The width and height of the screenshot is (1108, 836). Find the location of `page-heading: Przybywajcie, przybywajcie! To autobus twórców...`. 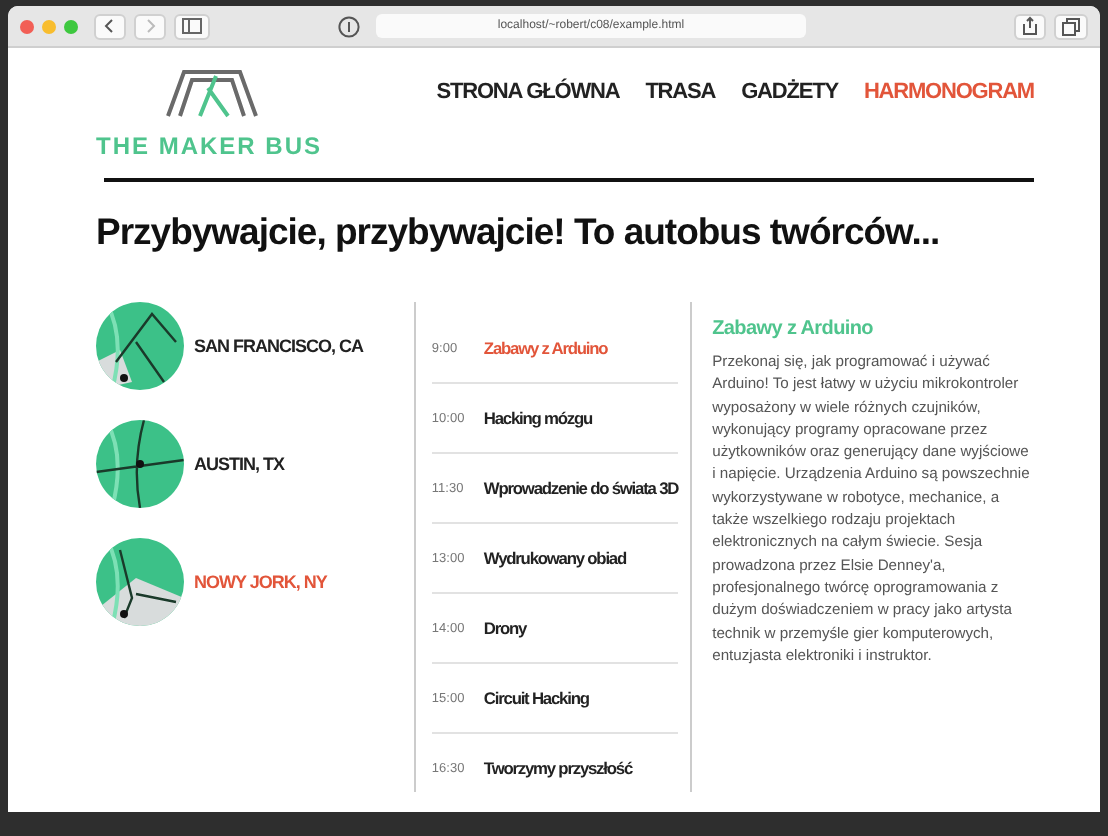

page-heading: Przybywajcie, przybywajcie! To autobus twórców... is located at coordinates (519, 232).